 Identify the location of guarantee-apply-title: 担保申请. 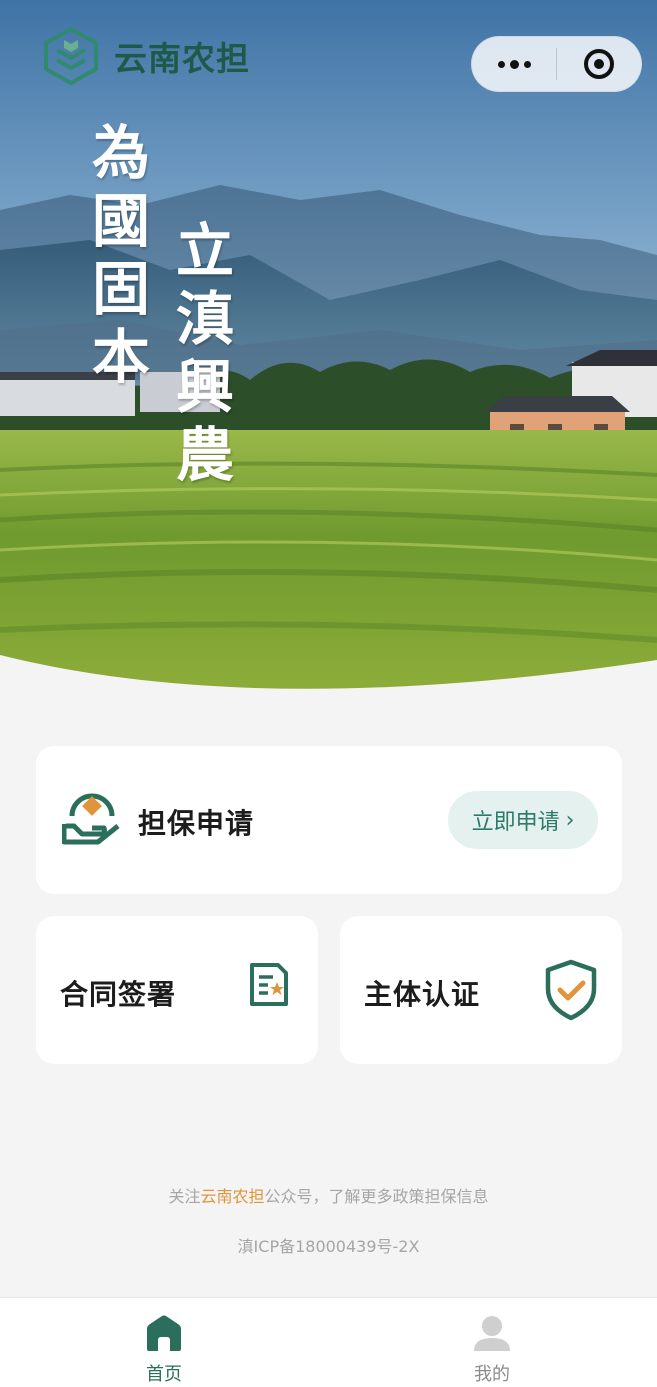
(196, 823).